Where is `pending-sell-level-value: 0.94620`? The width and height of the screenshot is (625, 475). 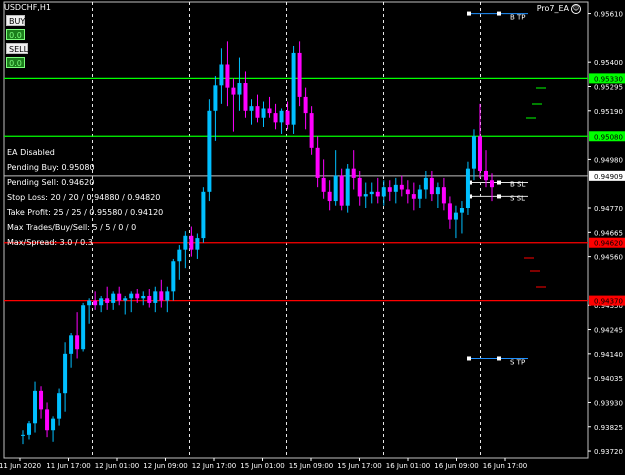 pending-sell-level-value: 0.94620 is located at coordinates (608, 244).